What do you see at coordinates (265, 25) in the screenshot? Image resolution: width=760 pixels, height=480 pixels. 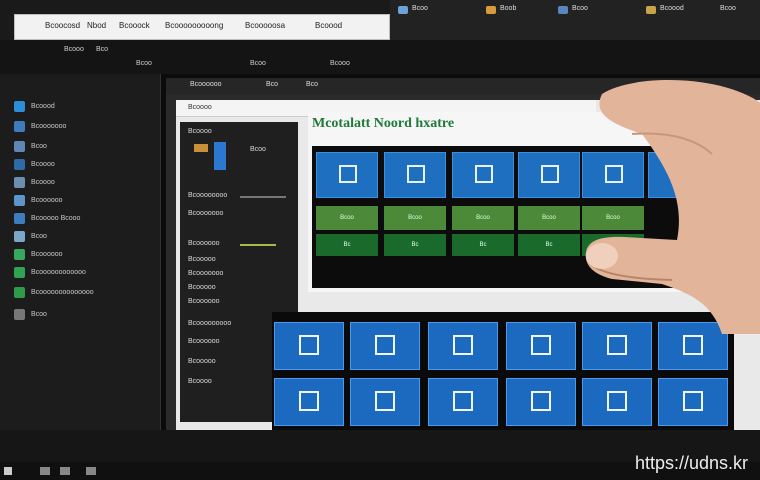 I see `toolbar-item: Bcooooosa` at bounding box center [265, 25].